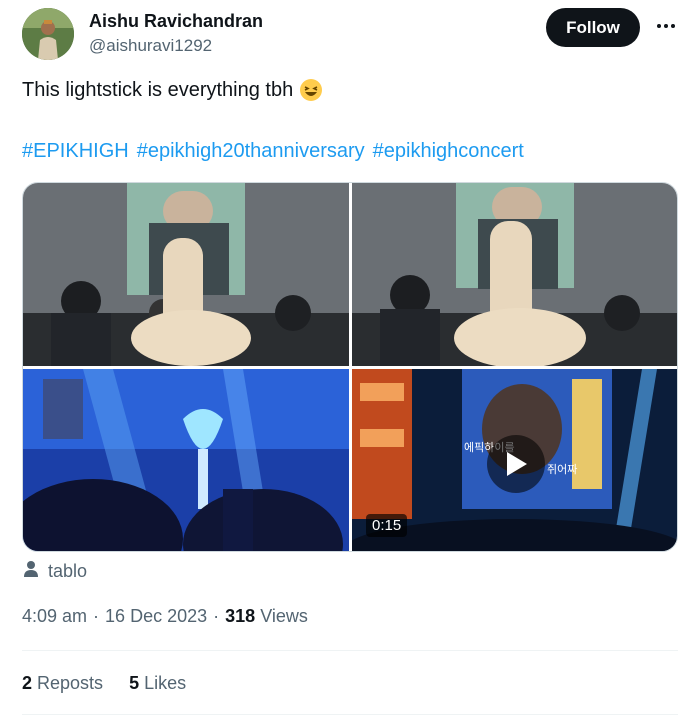 This screenshot has height=722, width=700. What do you see at coordinates (593, 27) in the screenshot?
I see `follow-button: Follow` at bounding box center [593, 27].